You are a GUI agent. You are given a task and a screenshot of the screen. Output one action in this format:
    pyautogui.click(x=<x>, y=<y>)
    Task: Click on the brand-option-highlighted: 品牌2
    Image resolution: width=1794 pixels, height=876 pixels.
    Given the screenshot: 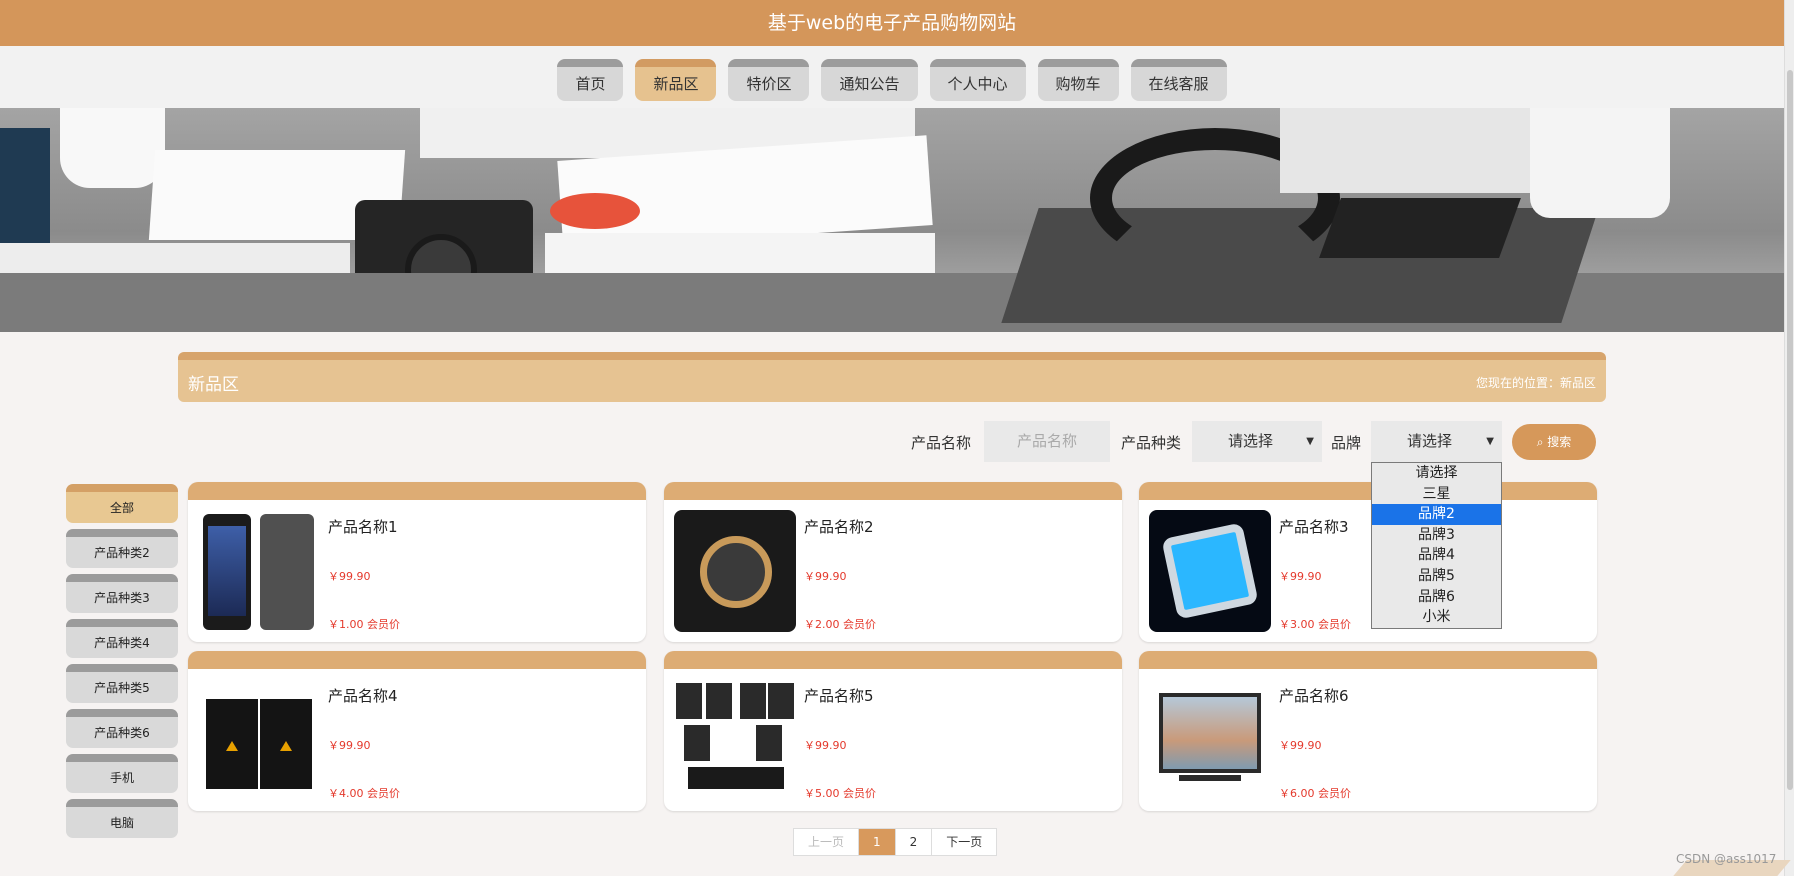 What is the action you would take?
    pyautogui.click(x=1436, y=514)
    